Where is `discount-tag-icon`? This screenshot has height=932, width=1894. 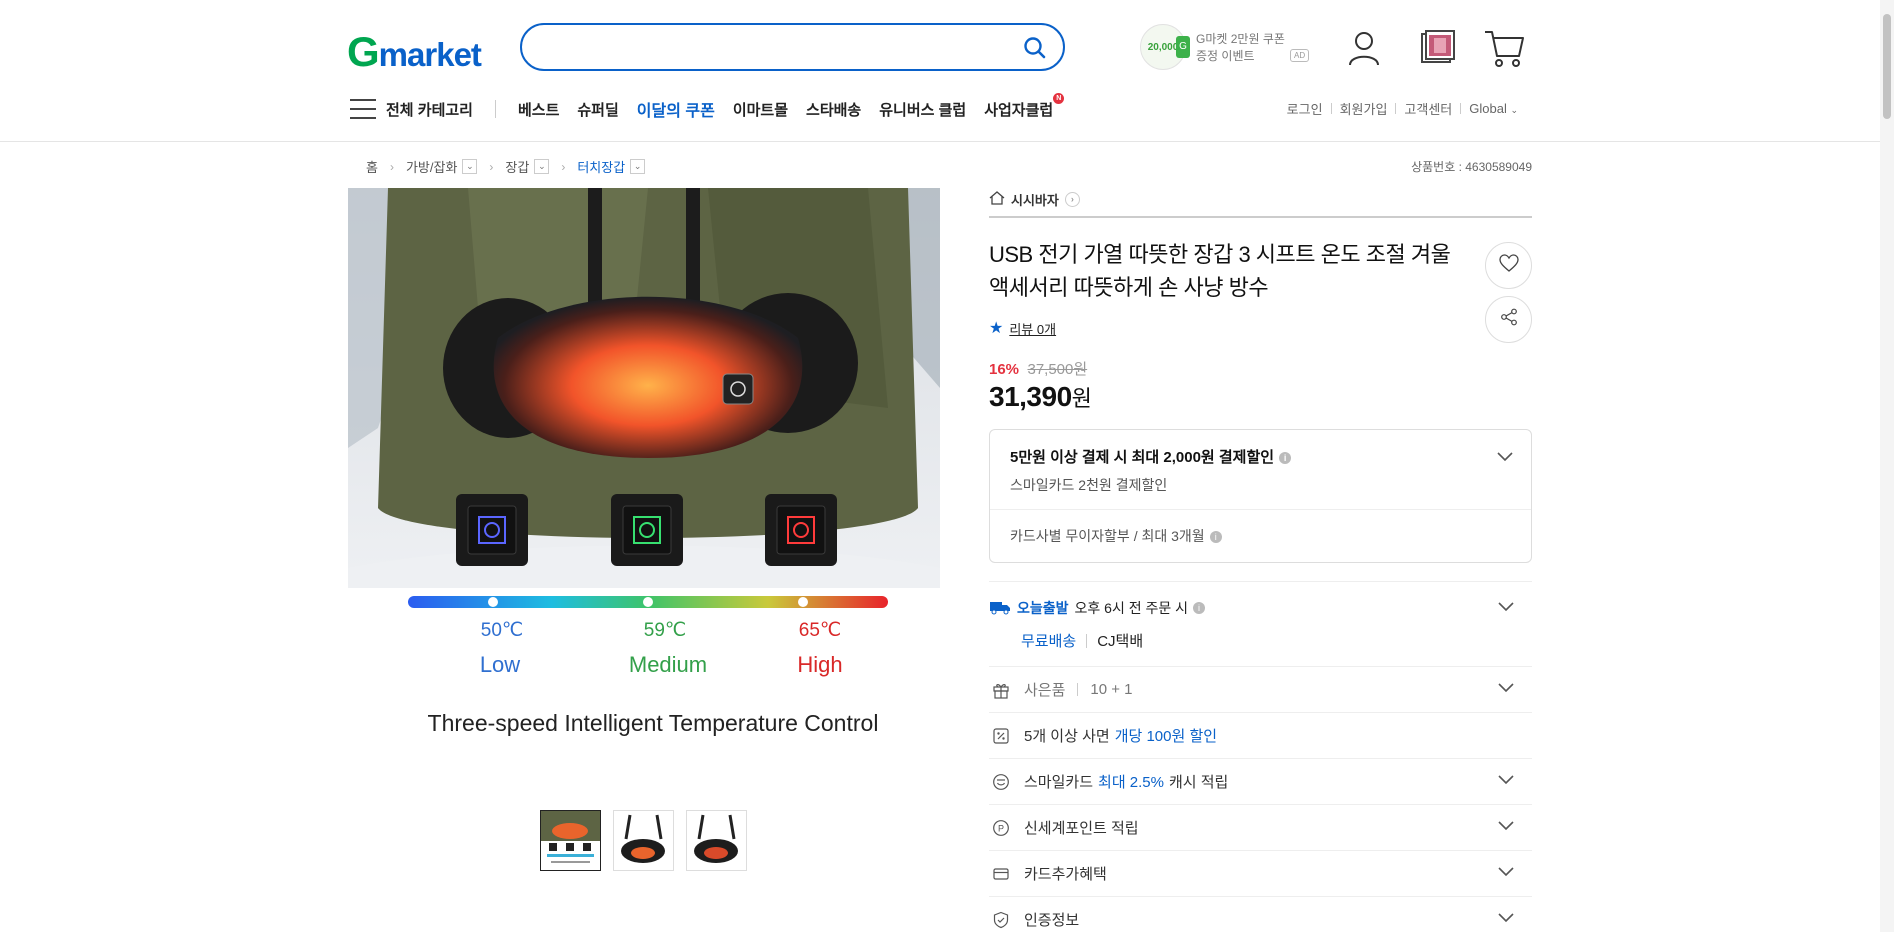 discount-tag-icon is located at coordinates (1001, 736).